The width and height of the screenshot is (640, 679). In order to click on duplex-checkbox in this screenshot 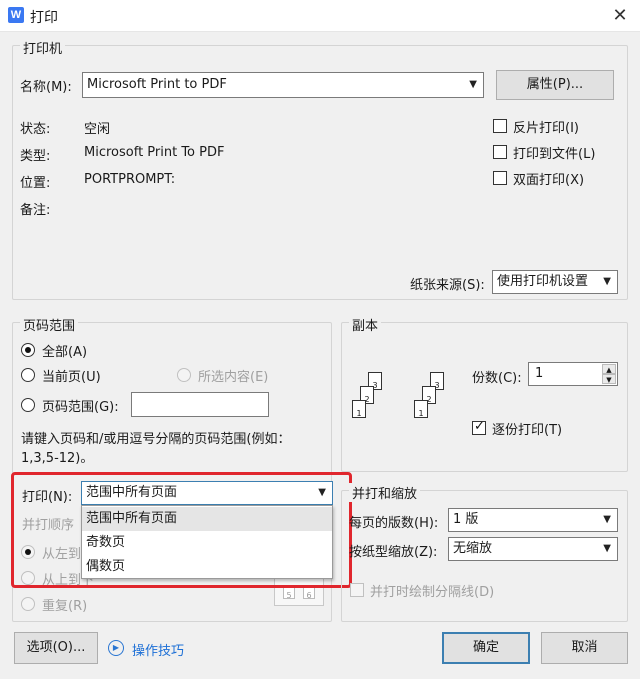, I will do `click(500, 178)`.